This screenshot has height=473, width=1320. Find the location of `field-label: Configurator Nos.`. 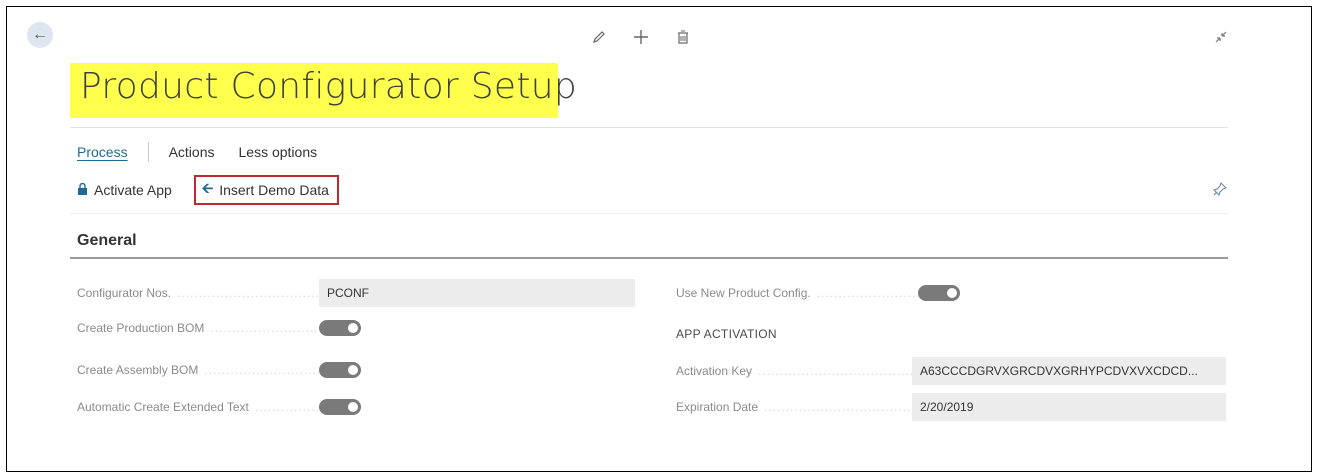

field-label: Configurator Nos. is located at coordinates (198, 293).